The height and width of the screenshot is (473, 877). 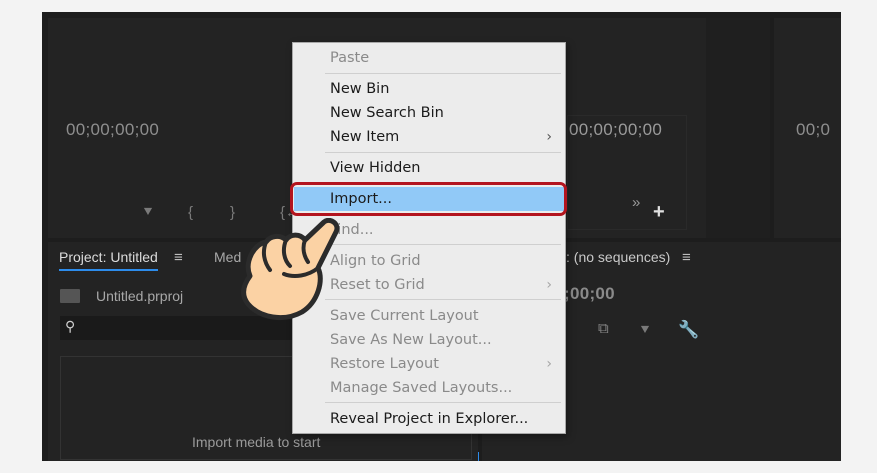 What do you see at coordinates (738, 128) in the screenshot?
I see `right-panel-divider` at bounding box center [738, 128].